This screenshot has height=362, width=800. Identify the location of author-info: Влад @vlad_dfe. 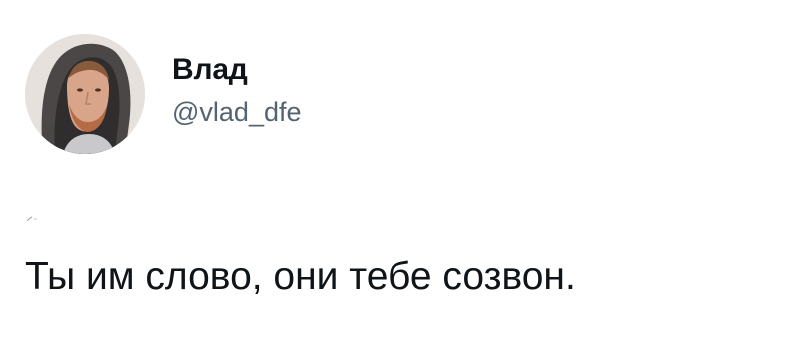
(237, 90).